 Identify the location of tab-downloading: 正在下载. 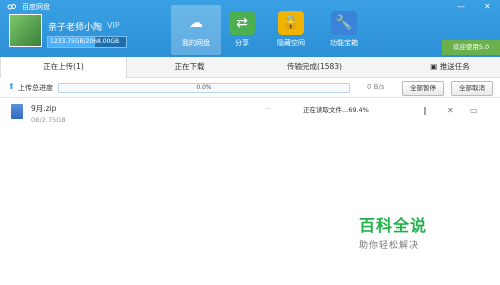
(189, 67).